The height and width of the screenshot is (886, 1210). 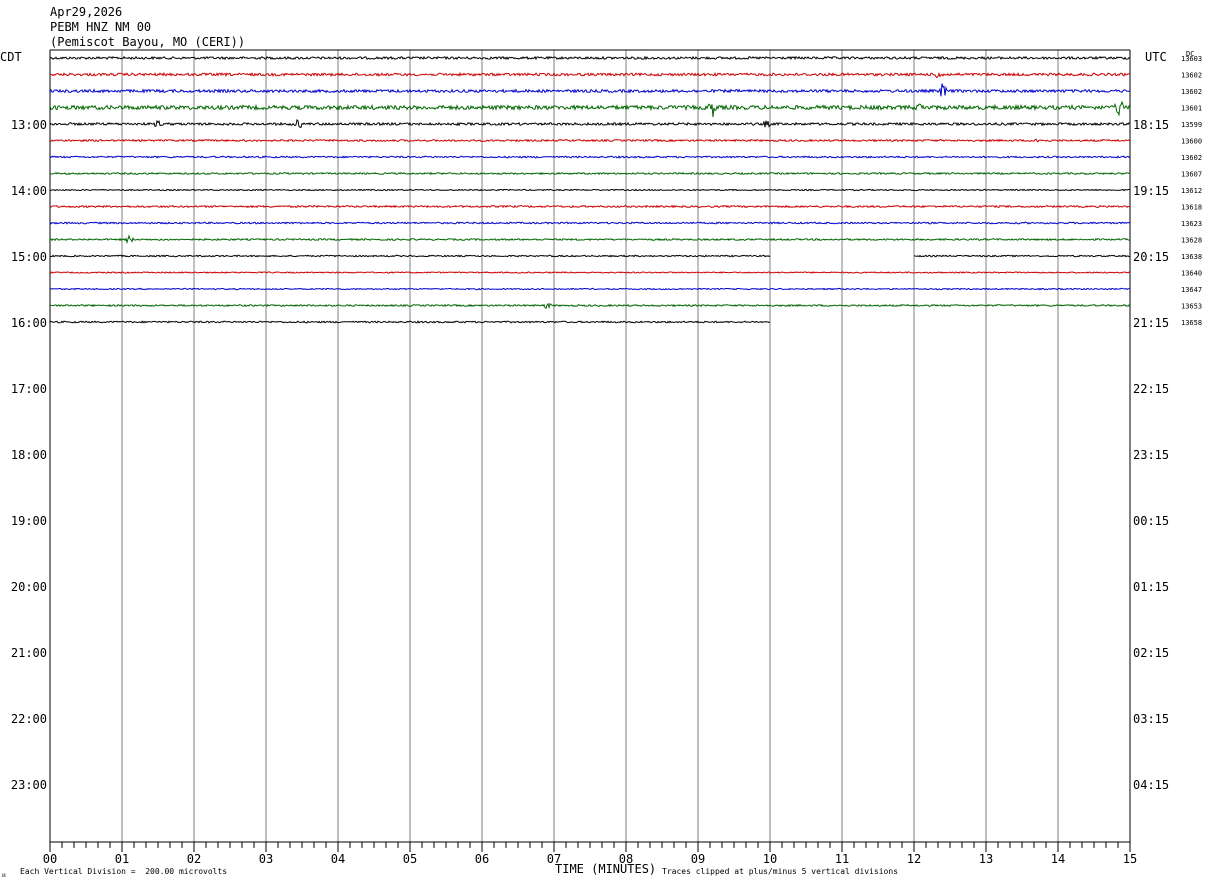 I want to click on dc-offset-label: 13640, so click(x=1191, y=274).